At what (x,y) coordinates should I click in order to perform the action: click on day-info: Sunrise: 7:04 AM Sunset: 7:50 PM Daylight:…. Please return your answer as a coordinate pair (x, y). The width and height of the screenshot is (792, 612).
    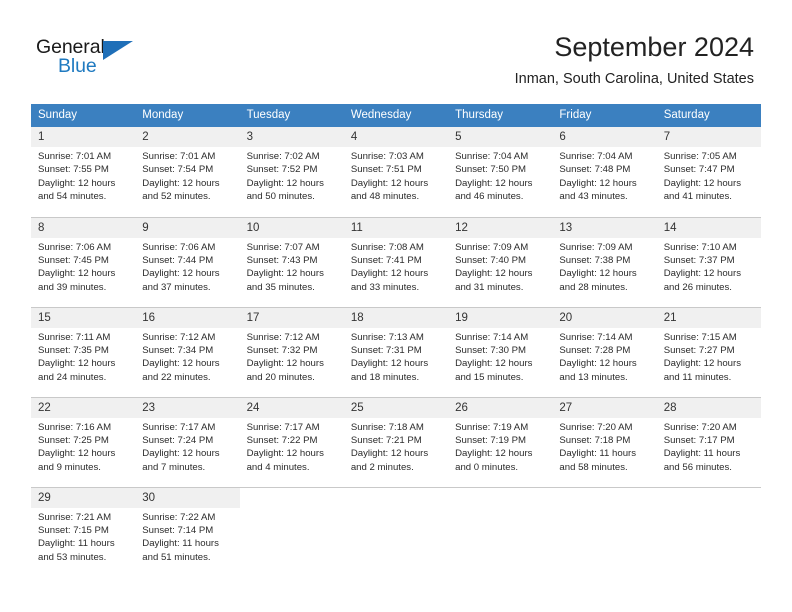
    Looking at the image, I should click on (500, 175).